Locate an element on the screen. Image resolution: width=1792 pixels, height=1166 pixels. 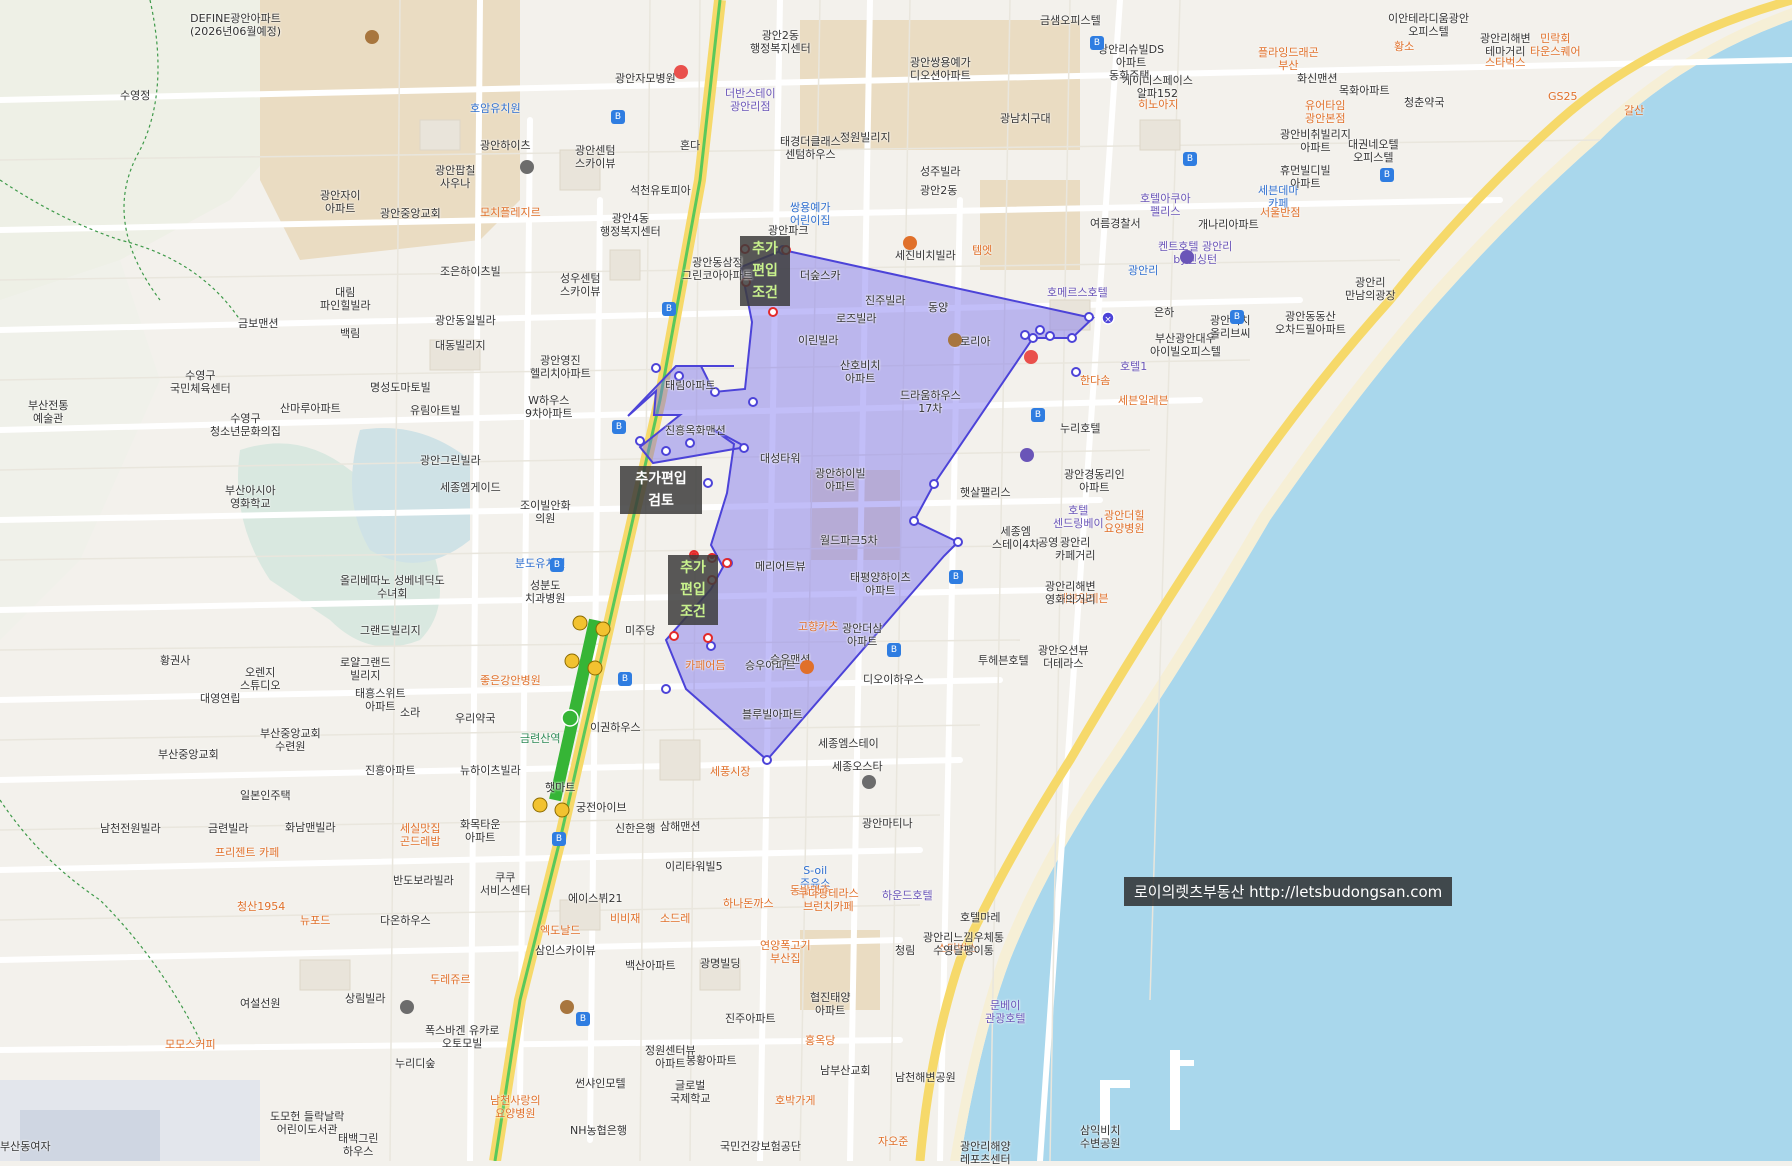
map-label: 청춘약국 is located at coordinates (1424, 102).